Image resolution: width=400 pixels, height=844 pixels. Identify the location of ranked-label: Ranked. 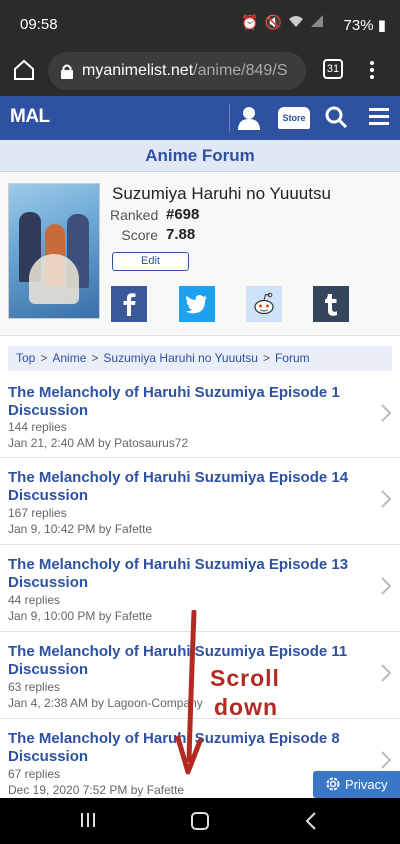
(134, 215).